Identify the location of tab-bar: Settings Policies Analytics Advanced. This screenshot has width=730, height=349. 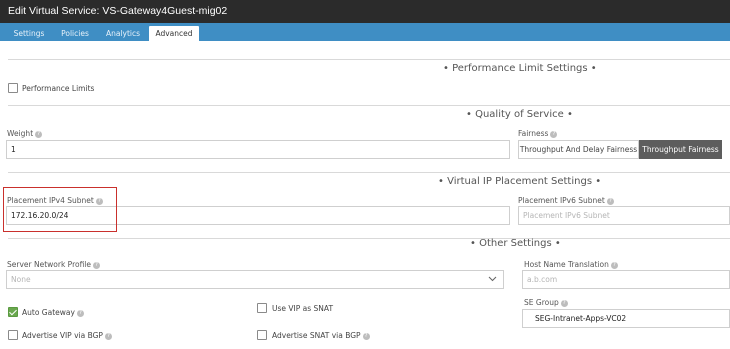
(365, 32).